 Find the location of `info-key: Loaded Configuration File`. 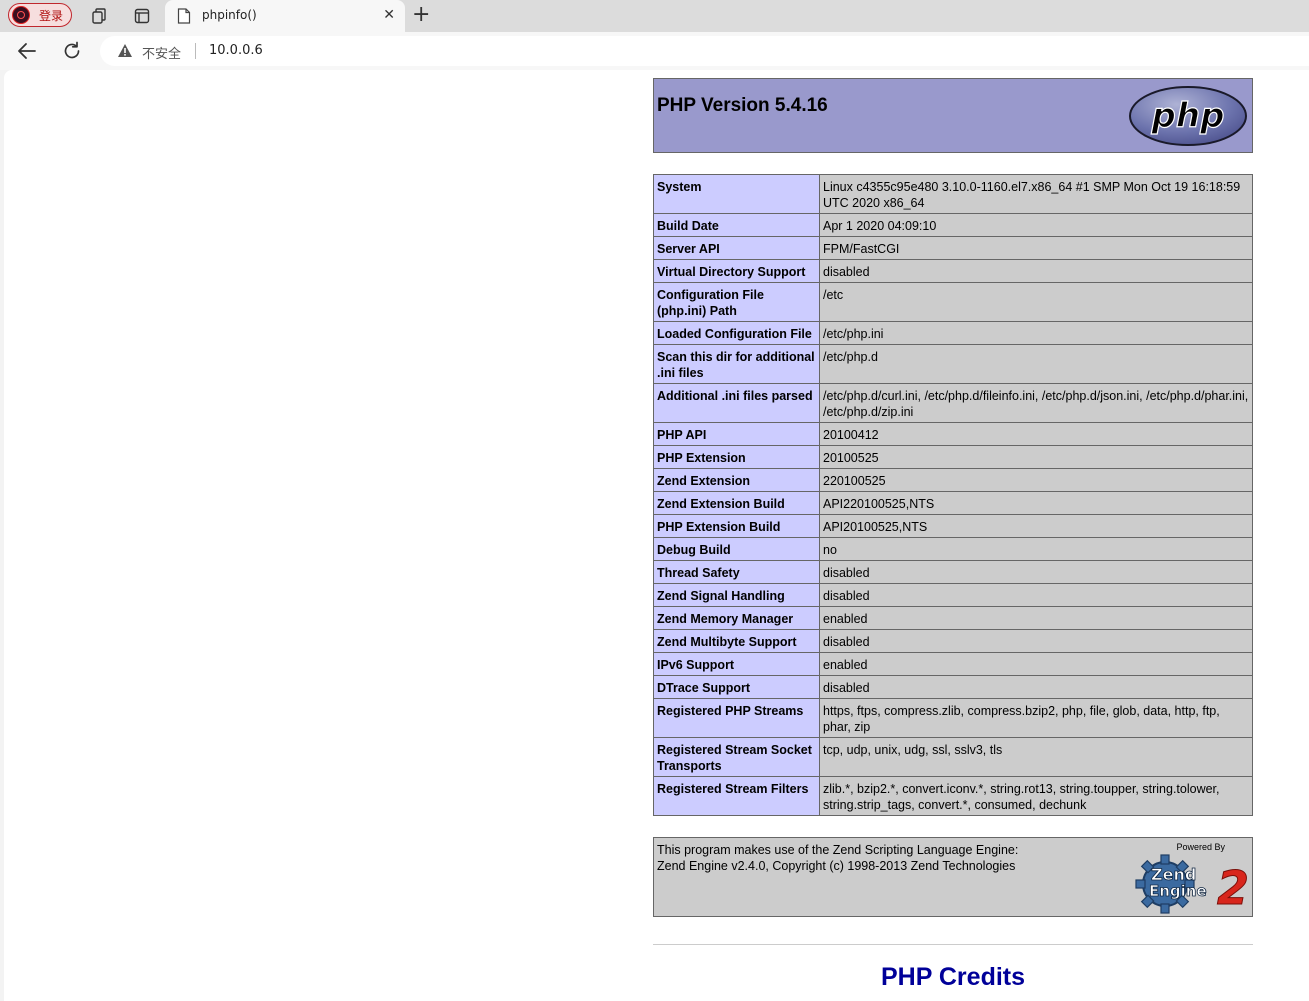

info-key: Loaded Configuration File is located at coordinates (736, 333).